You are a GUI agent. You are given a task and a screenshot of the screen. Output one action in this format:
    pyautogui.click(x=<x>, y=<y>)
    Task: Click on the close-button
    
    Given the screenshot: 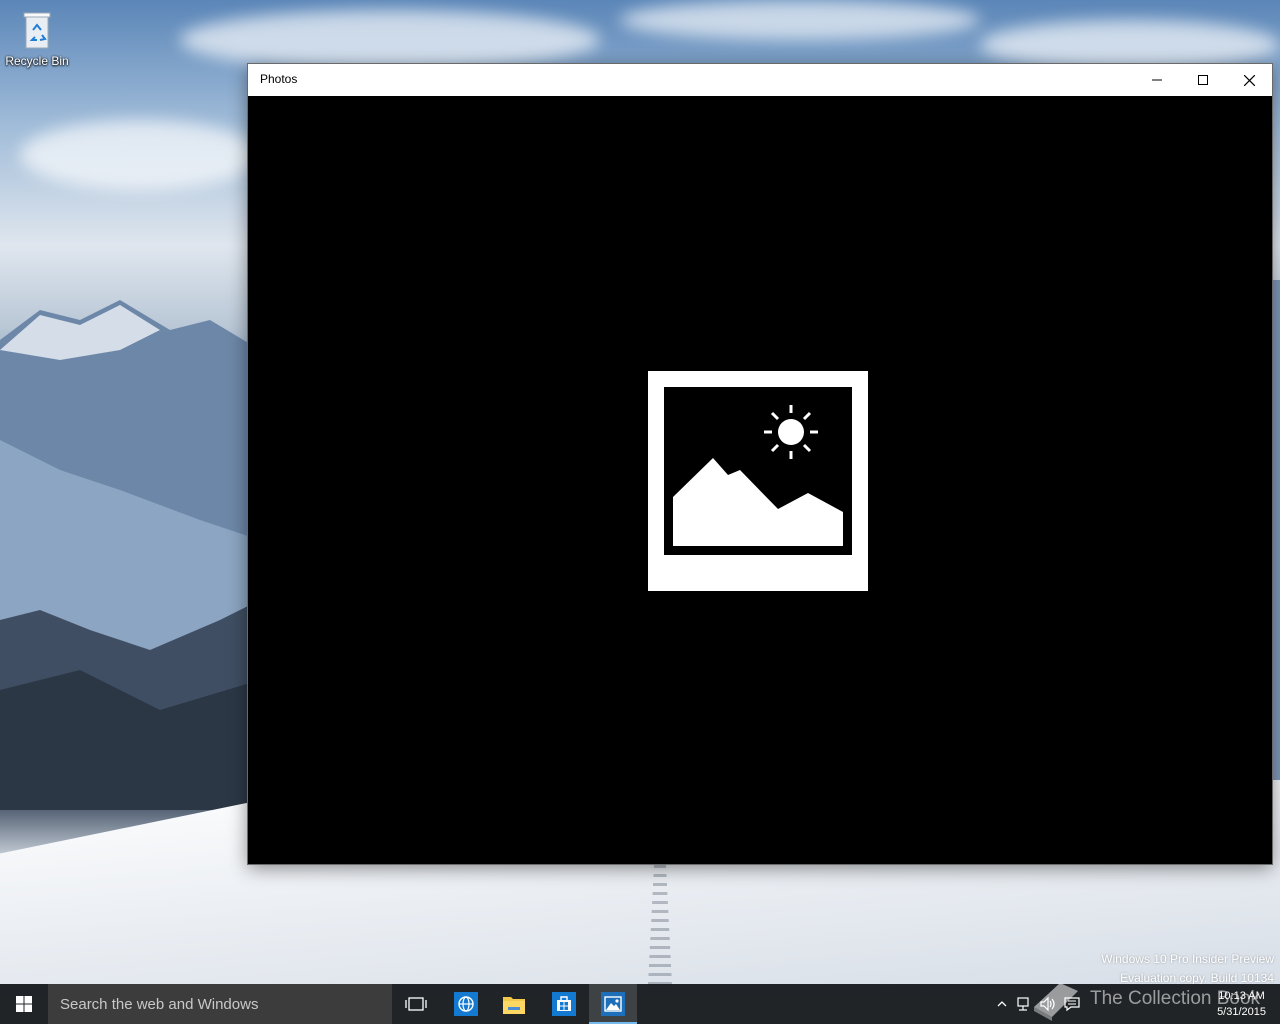 What is the action you would take?
    pyautogui.click(x=1249, y=80)
    